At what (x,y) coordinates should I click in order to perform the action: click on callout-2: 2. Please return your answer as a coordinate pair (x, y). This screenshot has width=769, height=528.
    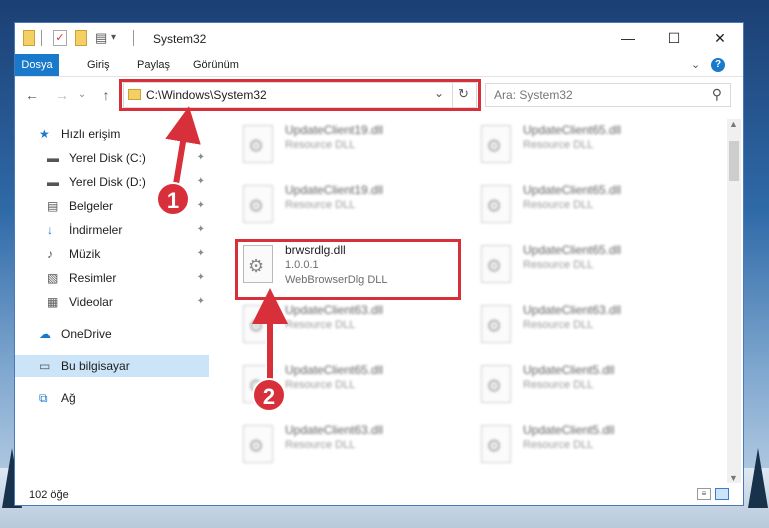
    Looking at the image, I should click on (269, 395).